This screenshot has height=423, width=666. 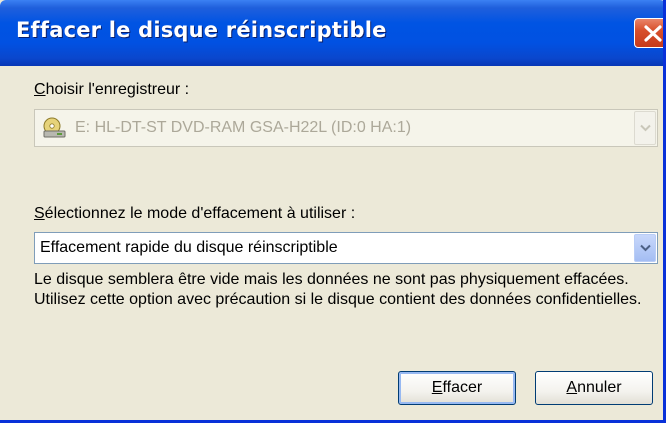 I want to click on close-button, so click(x=648, y=33).